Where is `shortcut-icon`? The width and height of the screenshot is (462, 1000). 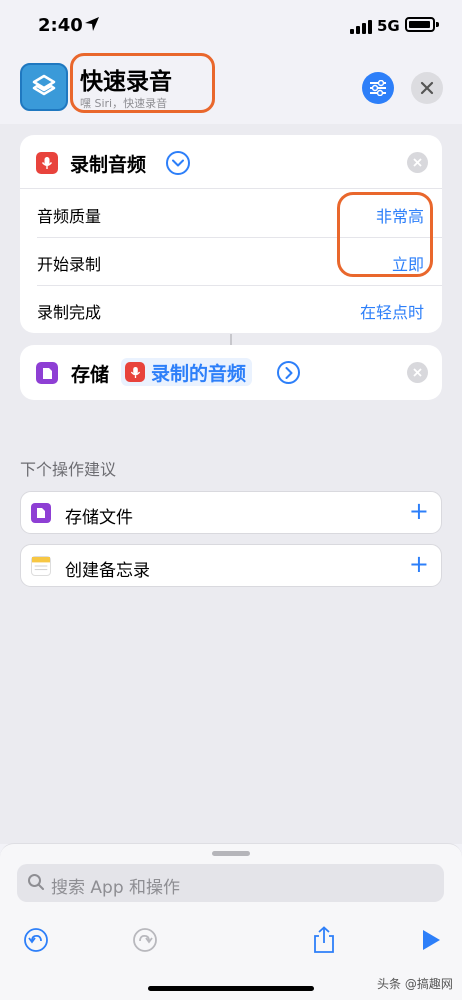
shortcut-icon is located at coordinates (44, 87).